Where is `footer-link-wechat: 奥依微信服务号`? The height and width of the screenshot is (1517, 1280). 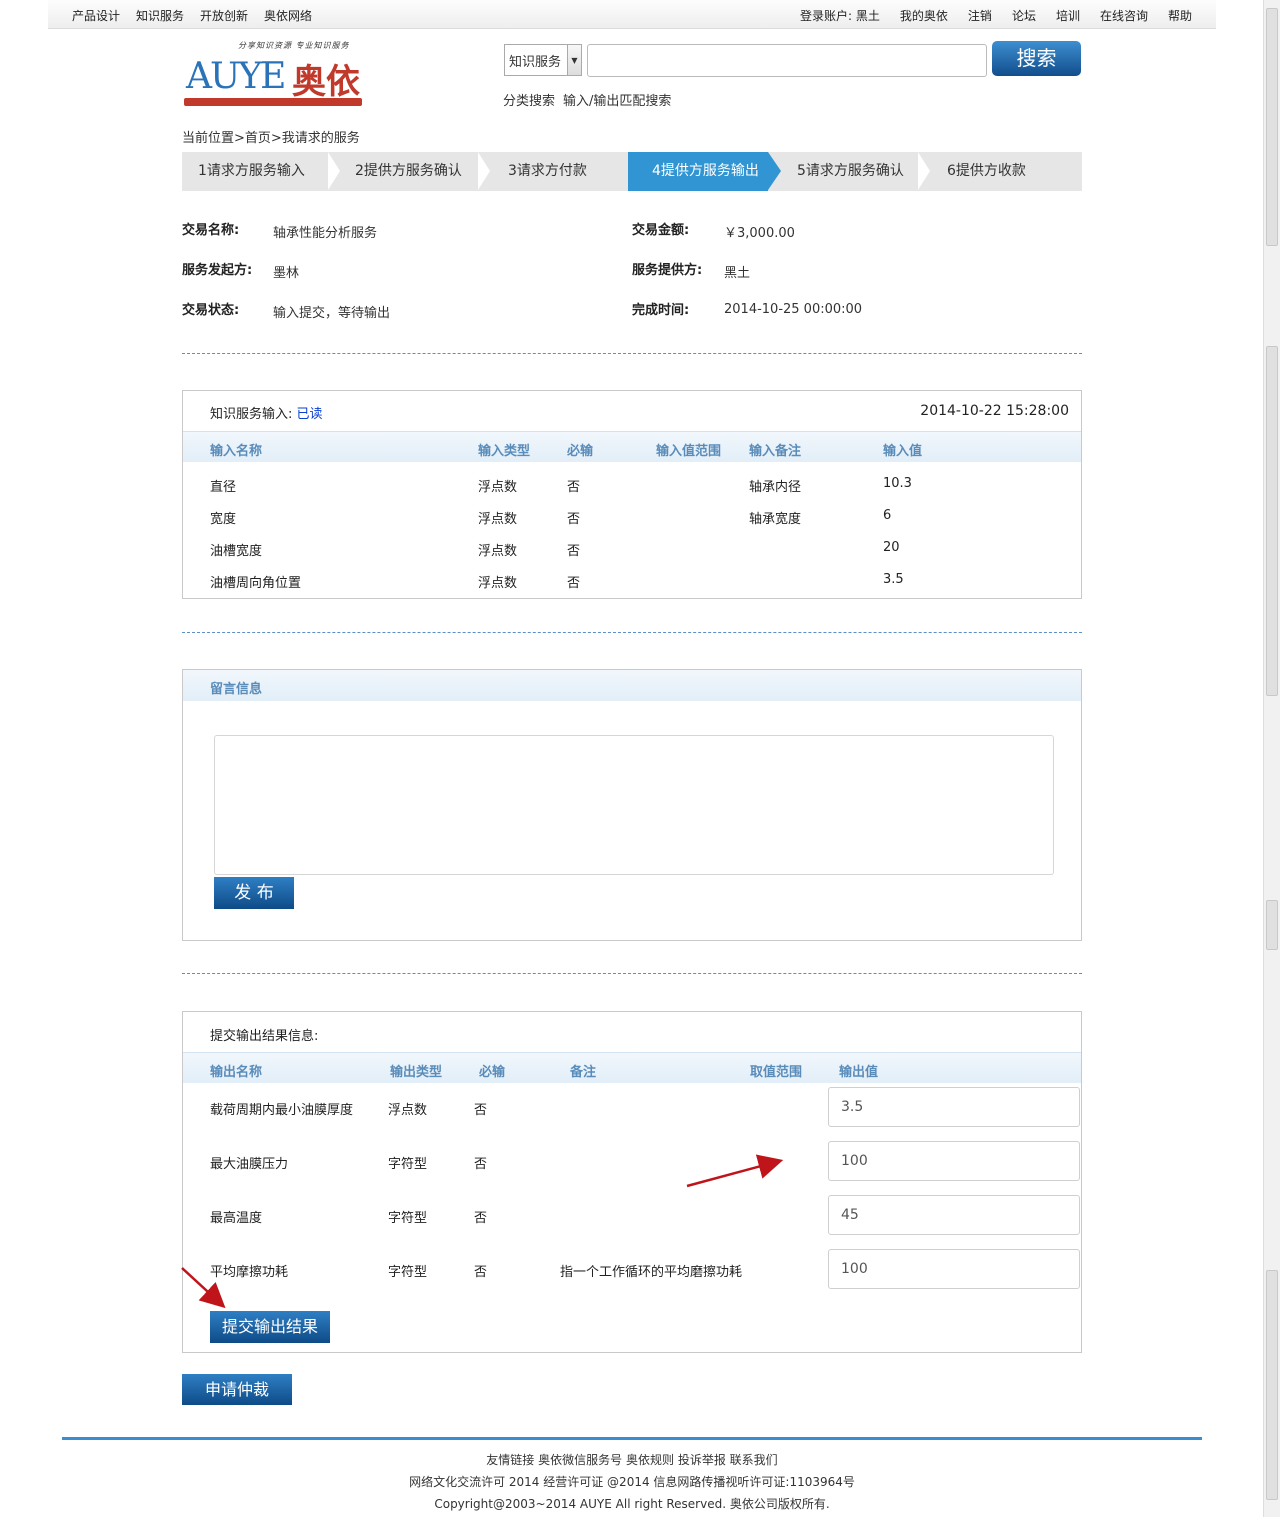 footer-link-wechat: 奥依微信服务号 is located at coordinates (580, 1460).